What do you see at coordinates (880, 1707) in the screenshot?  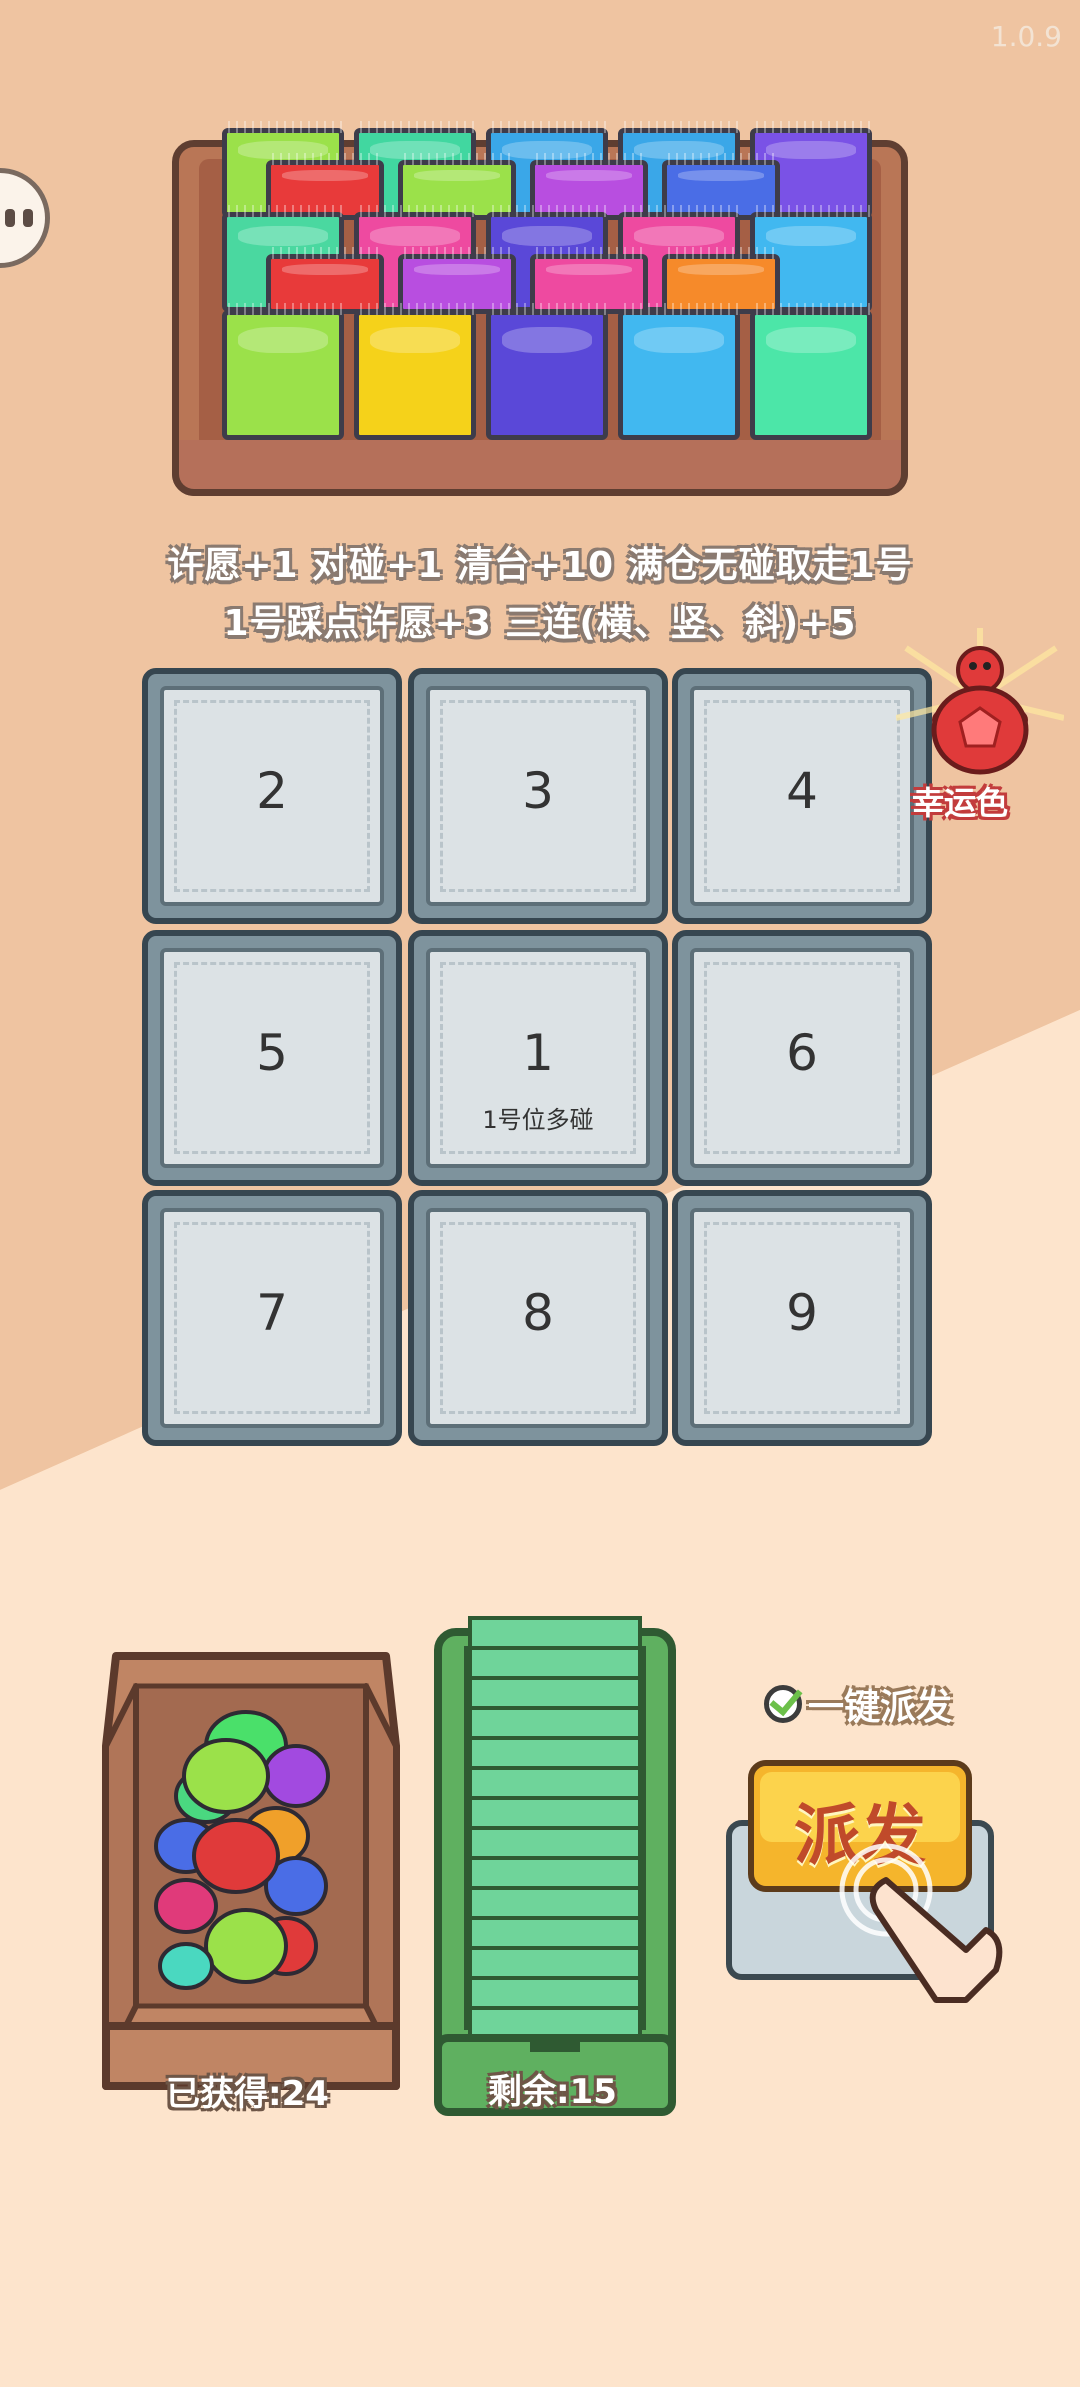 I see `auto-dispatch-label: 一键派发` at bounding box center [880, 1707].